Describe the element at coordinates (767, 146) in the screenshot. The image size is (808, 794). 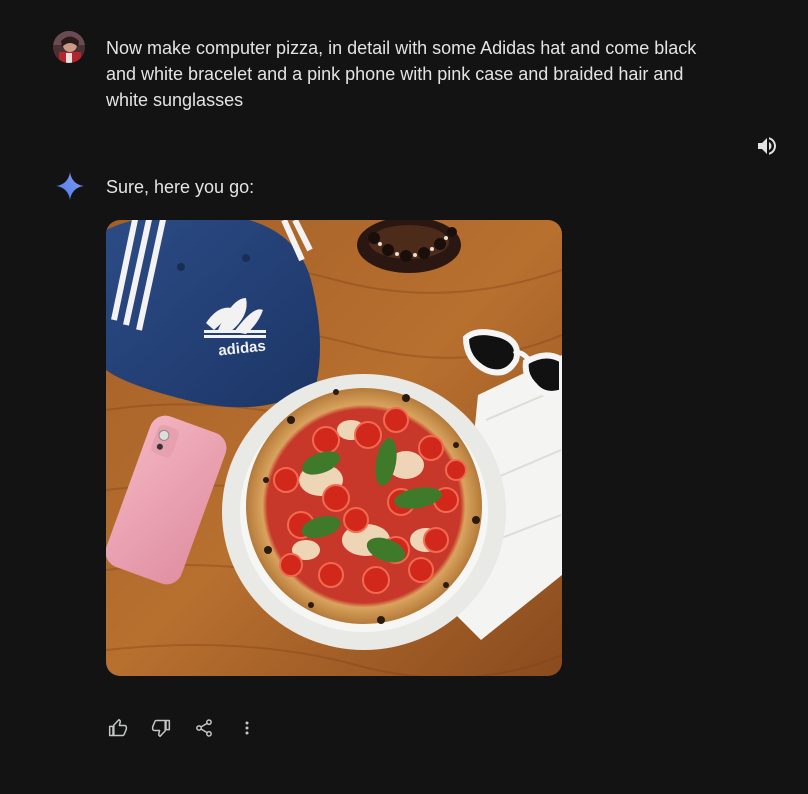
I see `volume-icon` at that location.